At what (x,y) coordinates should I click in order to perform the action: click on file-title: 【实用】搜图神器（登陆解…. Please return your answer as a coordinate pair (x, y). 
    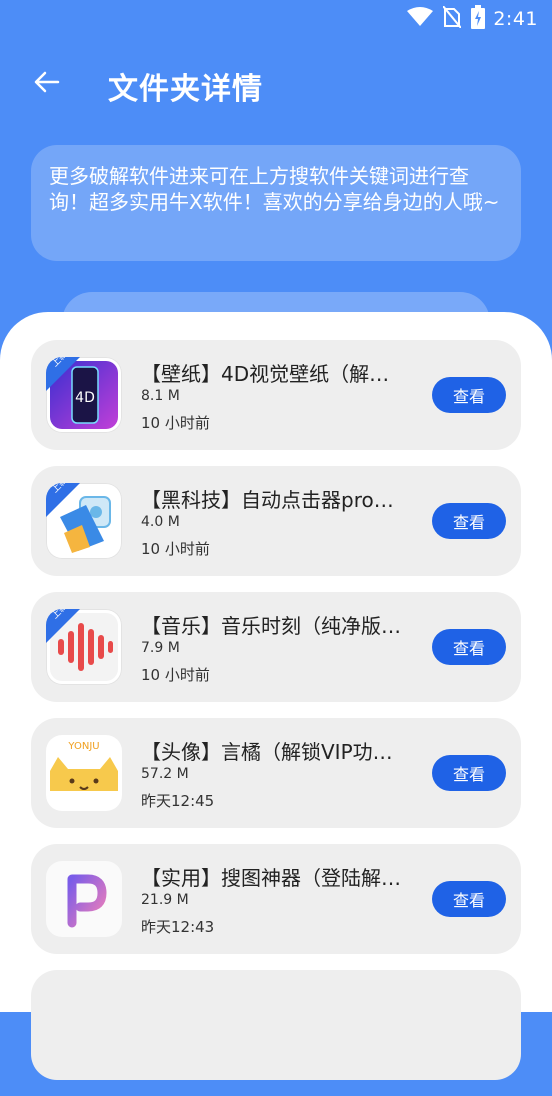
    Looking at the image, I should click on (271, 878).